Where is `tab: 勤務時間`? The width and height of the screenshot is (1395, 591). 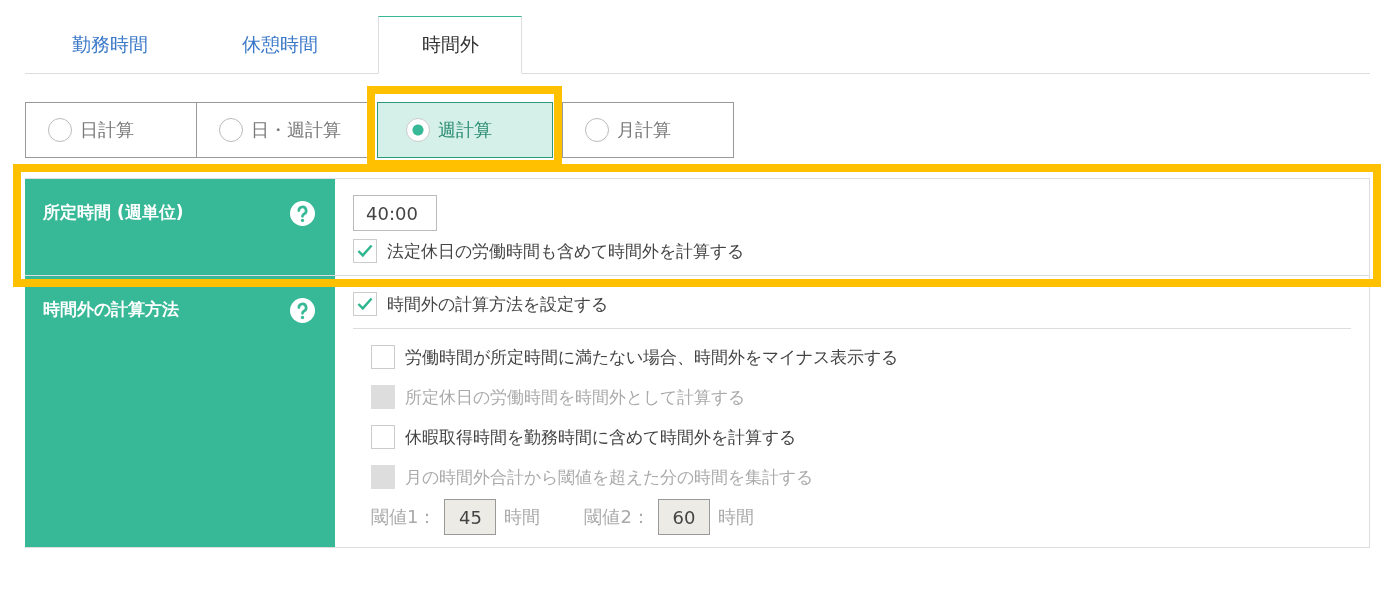
tab: 勤務時間 is located at coordinates (110, 45).